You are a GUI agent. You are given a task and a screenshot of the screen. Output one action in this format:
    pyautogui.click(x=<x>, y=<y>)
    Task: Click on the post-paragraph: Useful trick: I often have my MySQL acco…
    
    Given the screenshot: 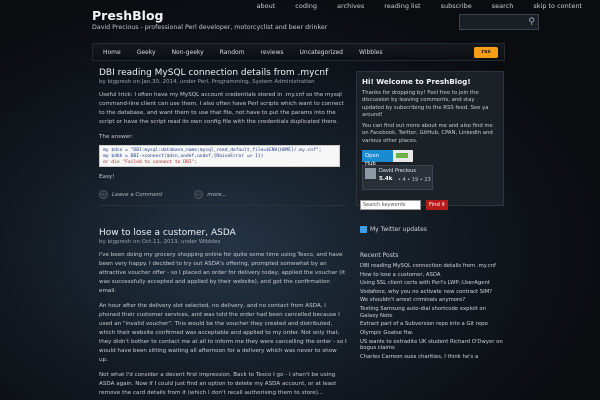 What is the action you would take?
    pyautogui.click(x=221, y=108)
    